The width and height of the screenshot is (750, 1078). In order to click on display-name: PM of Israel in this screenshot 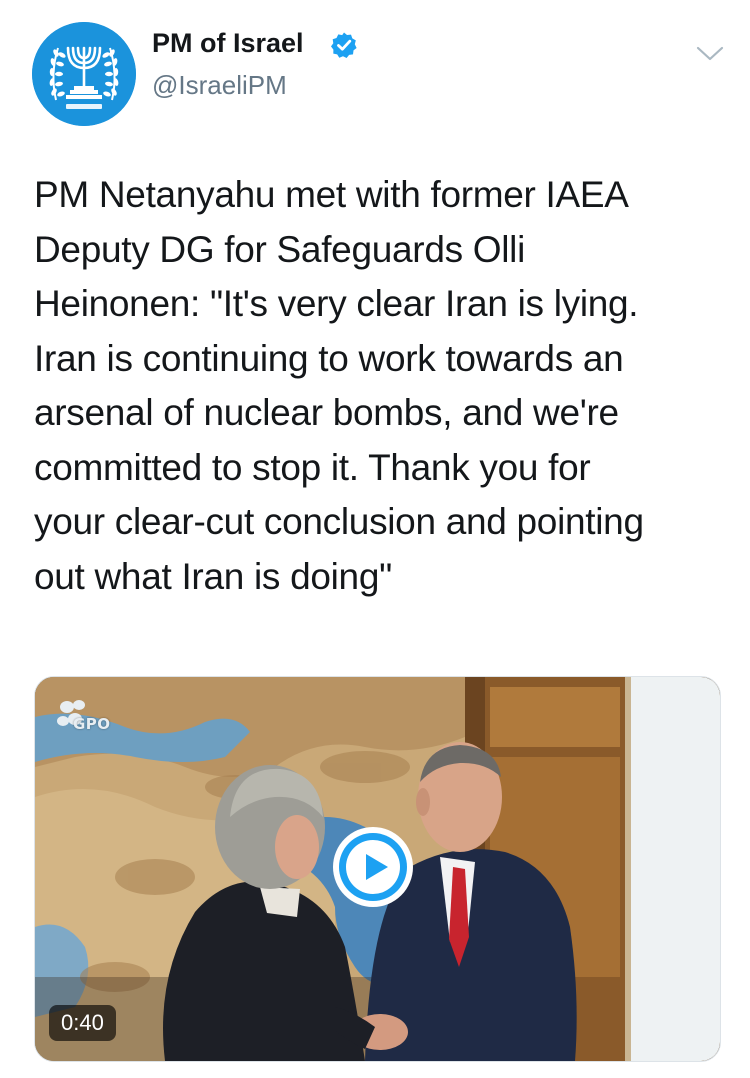, I will do `click(228, 43)`.